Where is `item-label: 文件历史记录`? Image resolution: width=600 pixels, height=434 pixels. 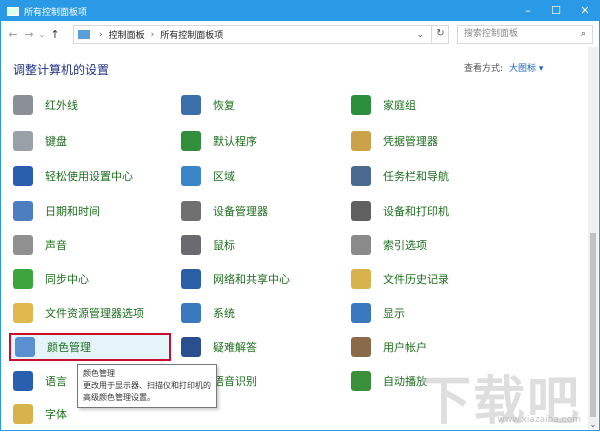
item-label: 文件历史记录 is located at coordinates (416, 279).